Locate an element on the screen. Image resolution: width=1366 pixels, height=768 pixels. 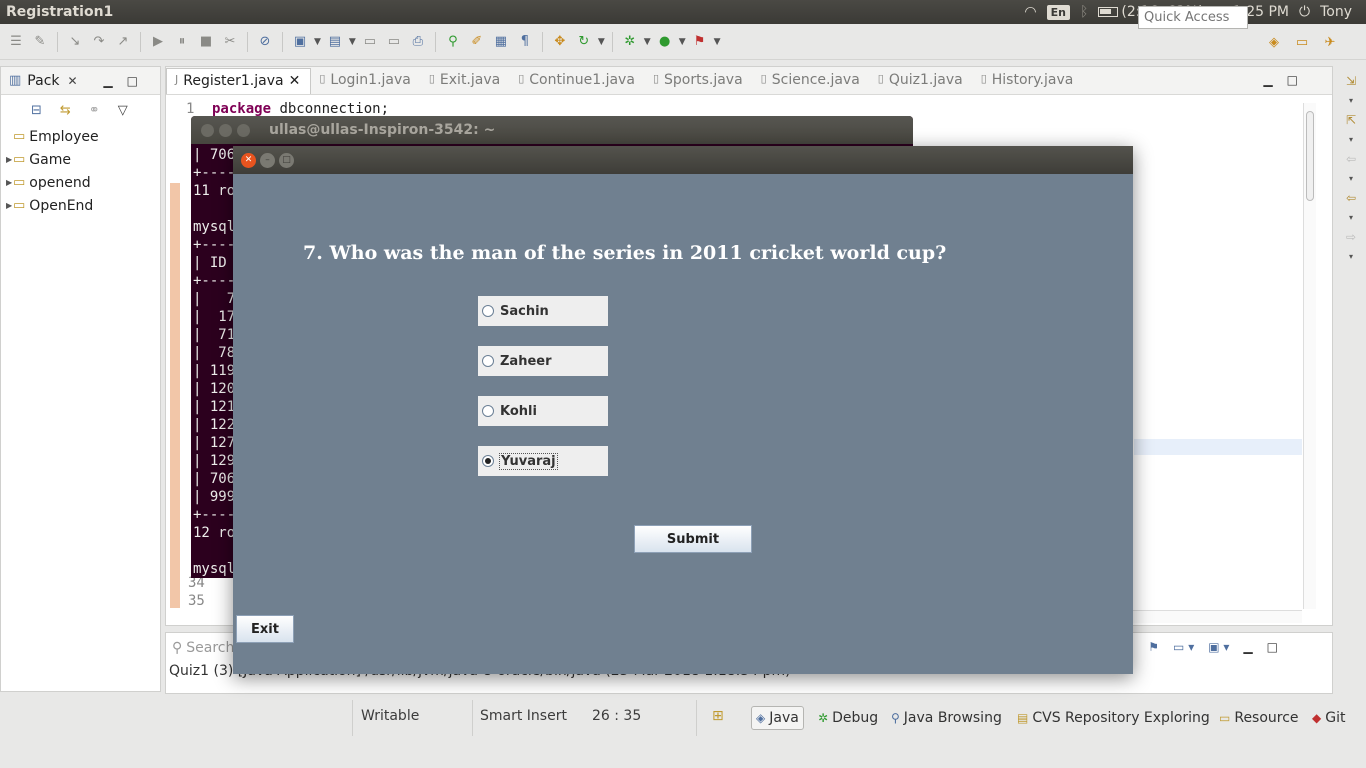
refactor-icon: ✎ is located at coordinates (40, 42).